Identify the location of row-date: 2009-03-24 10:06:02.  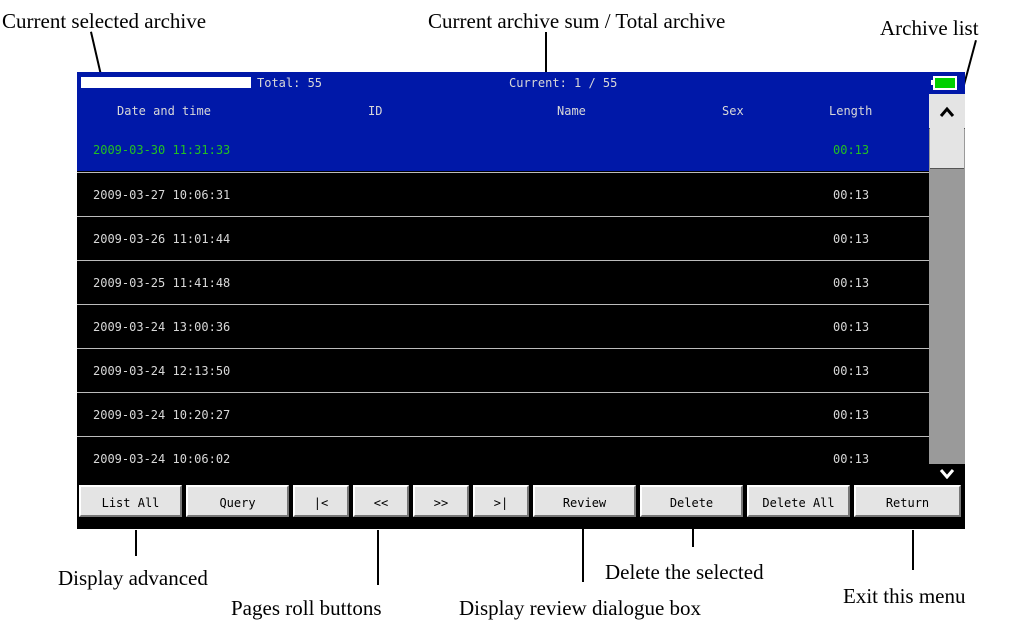
(162, 459).